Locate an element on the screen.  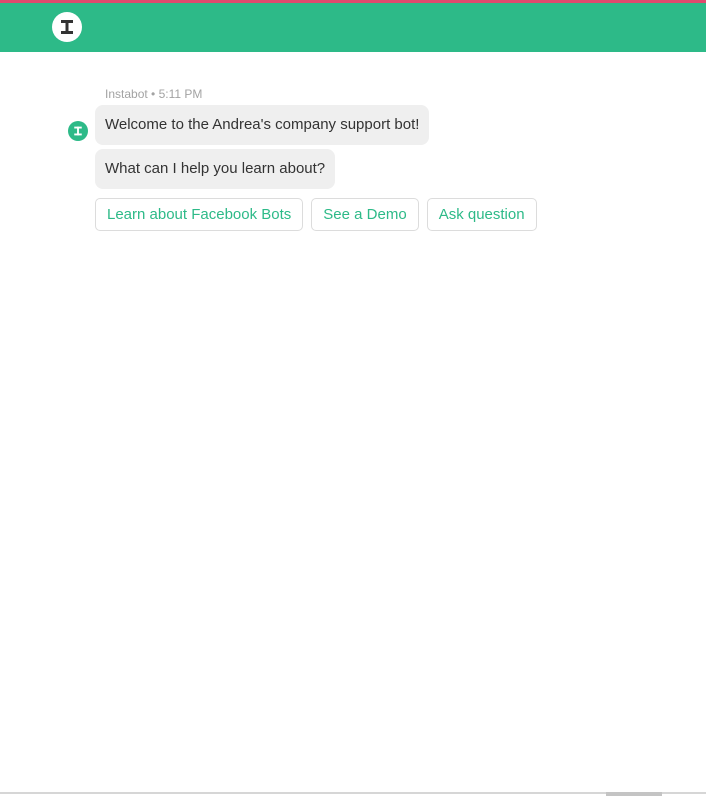
quick-reply-see-demo-button: See a Demo is located at coordinates (365, 214).